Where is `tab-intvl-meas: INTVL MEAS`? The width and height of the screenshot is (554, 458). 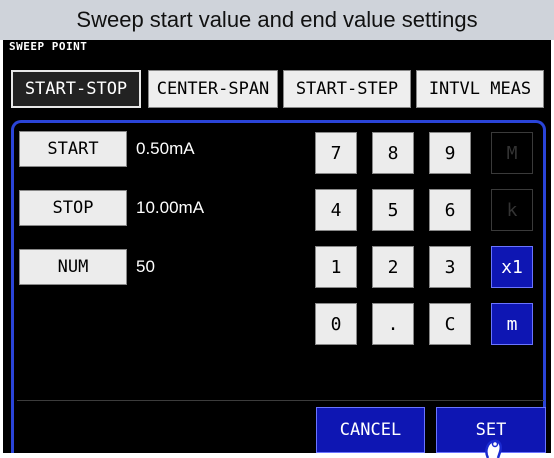 tab-intvl-meas: INTVL MEAS is located at coordinates (480, 89).